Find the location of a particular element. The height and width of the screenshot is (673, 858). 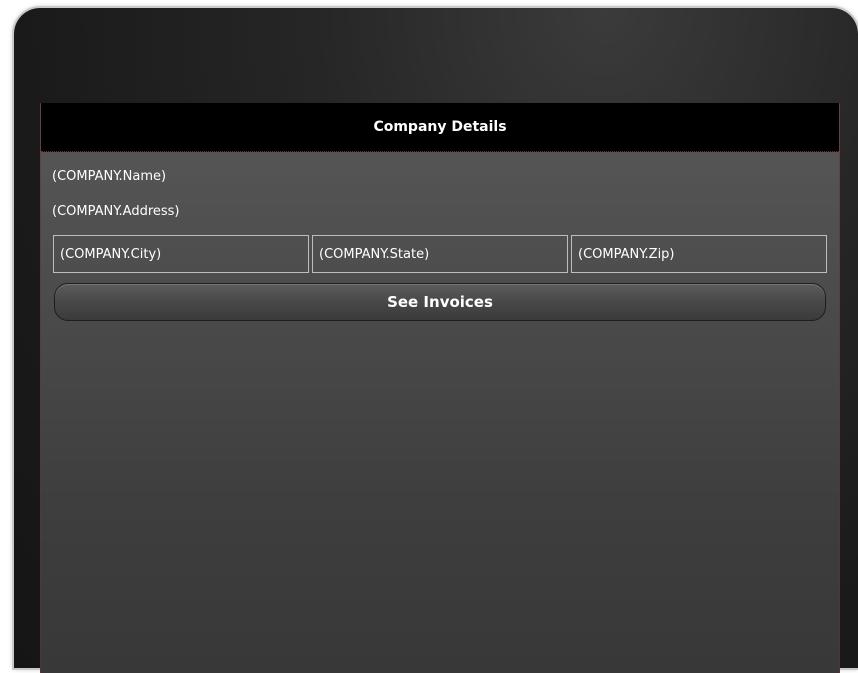

page-title-bar: Company Details is located at coordinates (440, 127).